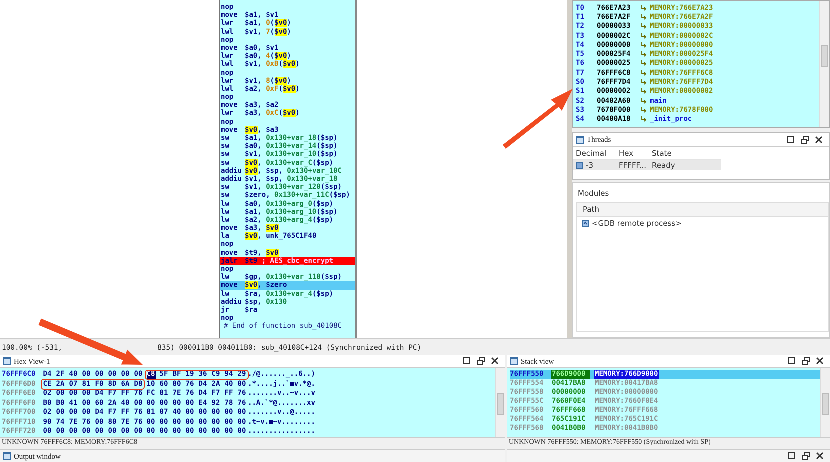  Describe the element at coordinates (579, 165) in the screenshot. I see `thread-icon` at that location.